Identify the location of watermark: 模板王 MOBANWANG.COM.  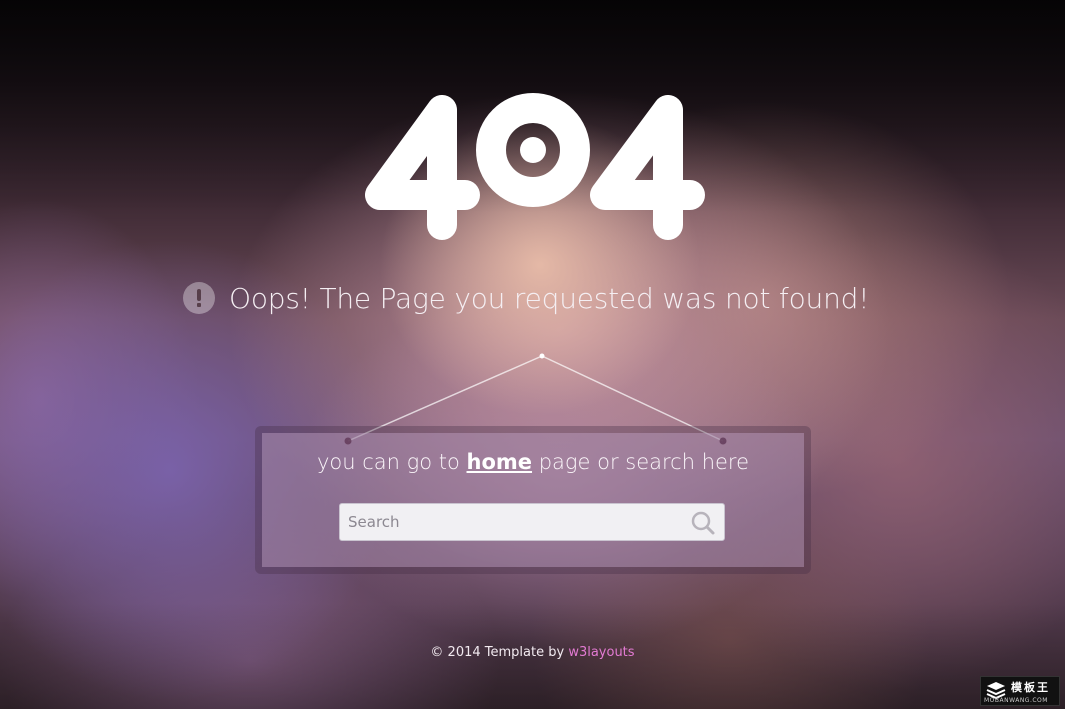
(1020, 691).